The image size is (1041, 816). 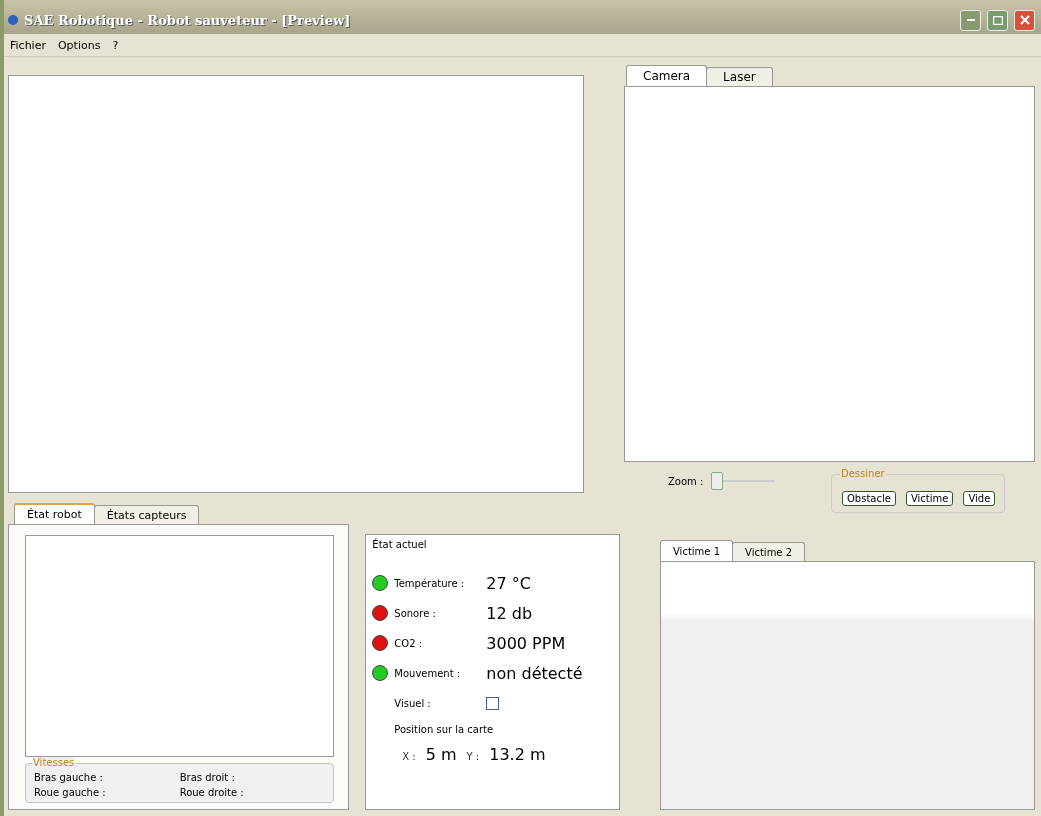 I want to click on sensor-value: 3000 PPM, so click(x=526, y=643).